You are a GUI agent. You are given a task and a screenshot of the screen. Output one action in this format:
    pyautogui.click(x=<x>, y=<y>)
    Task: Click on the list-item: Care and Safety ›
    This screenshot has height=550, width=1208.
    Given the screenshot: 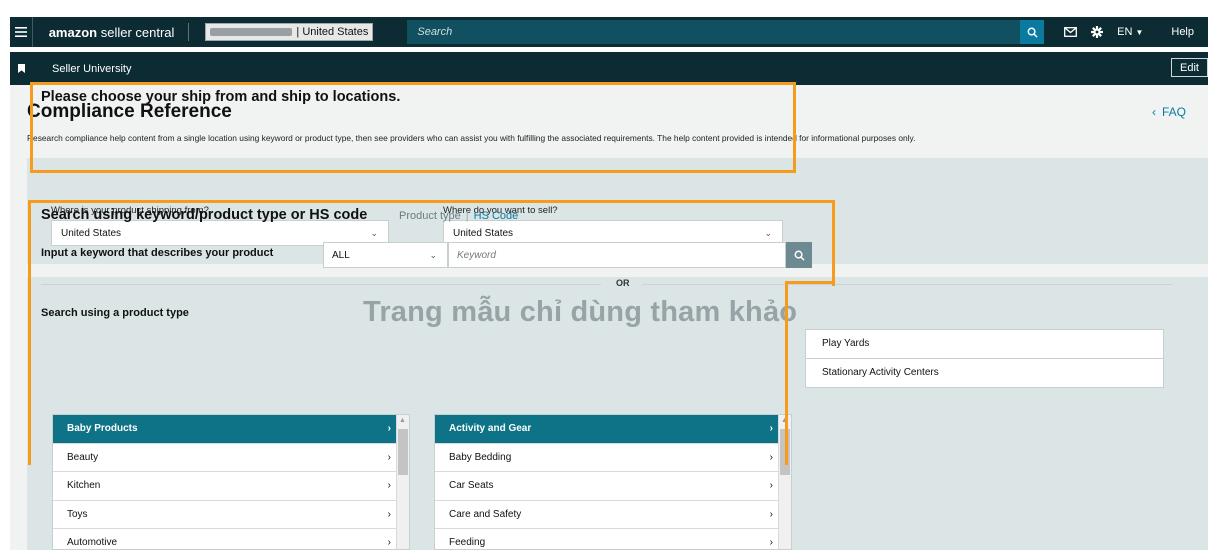 What is the action you would take?
    pyautogui.click(x=613, y=515)
    